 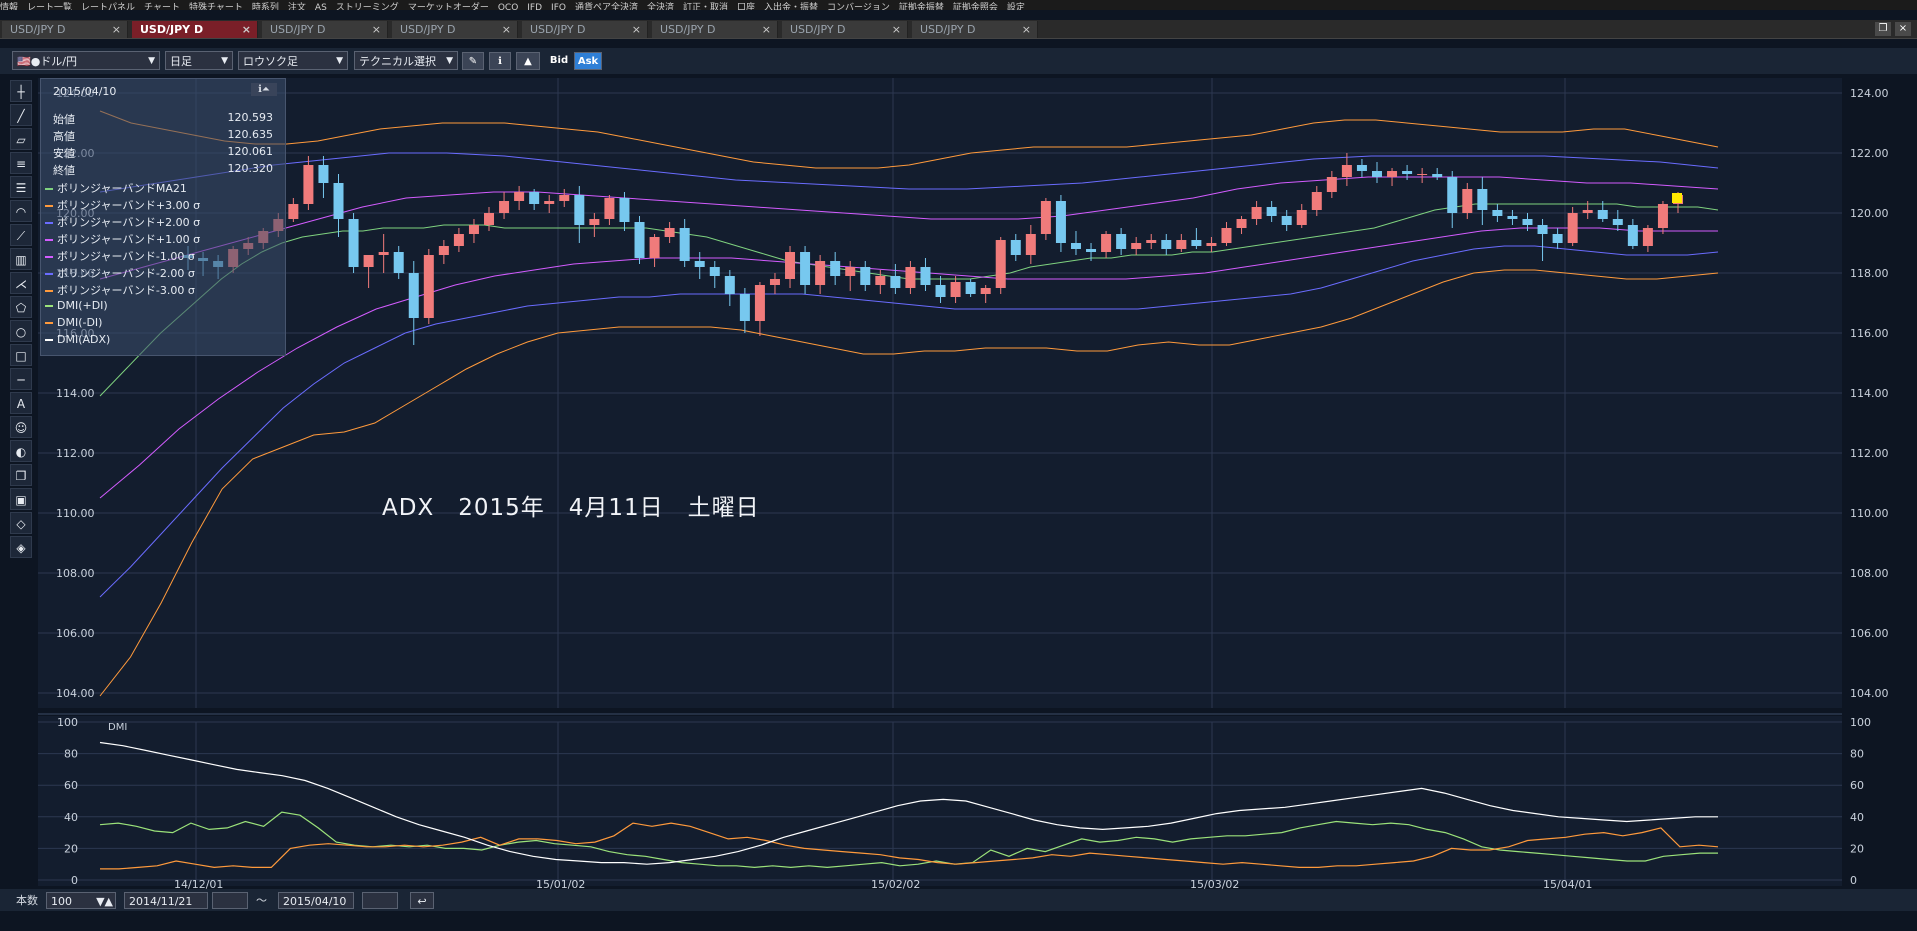 I want to click on info-value: 120.061, so click(x=250, y=151).